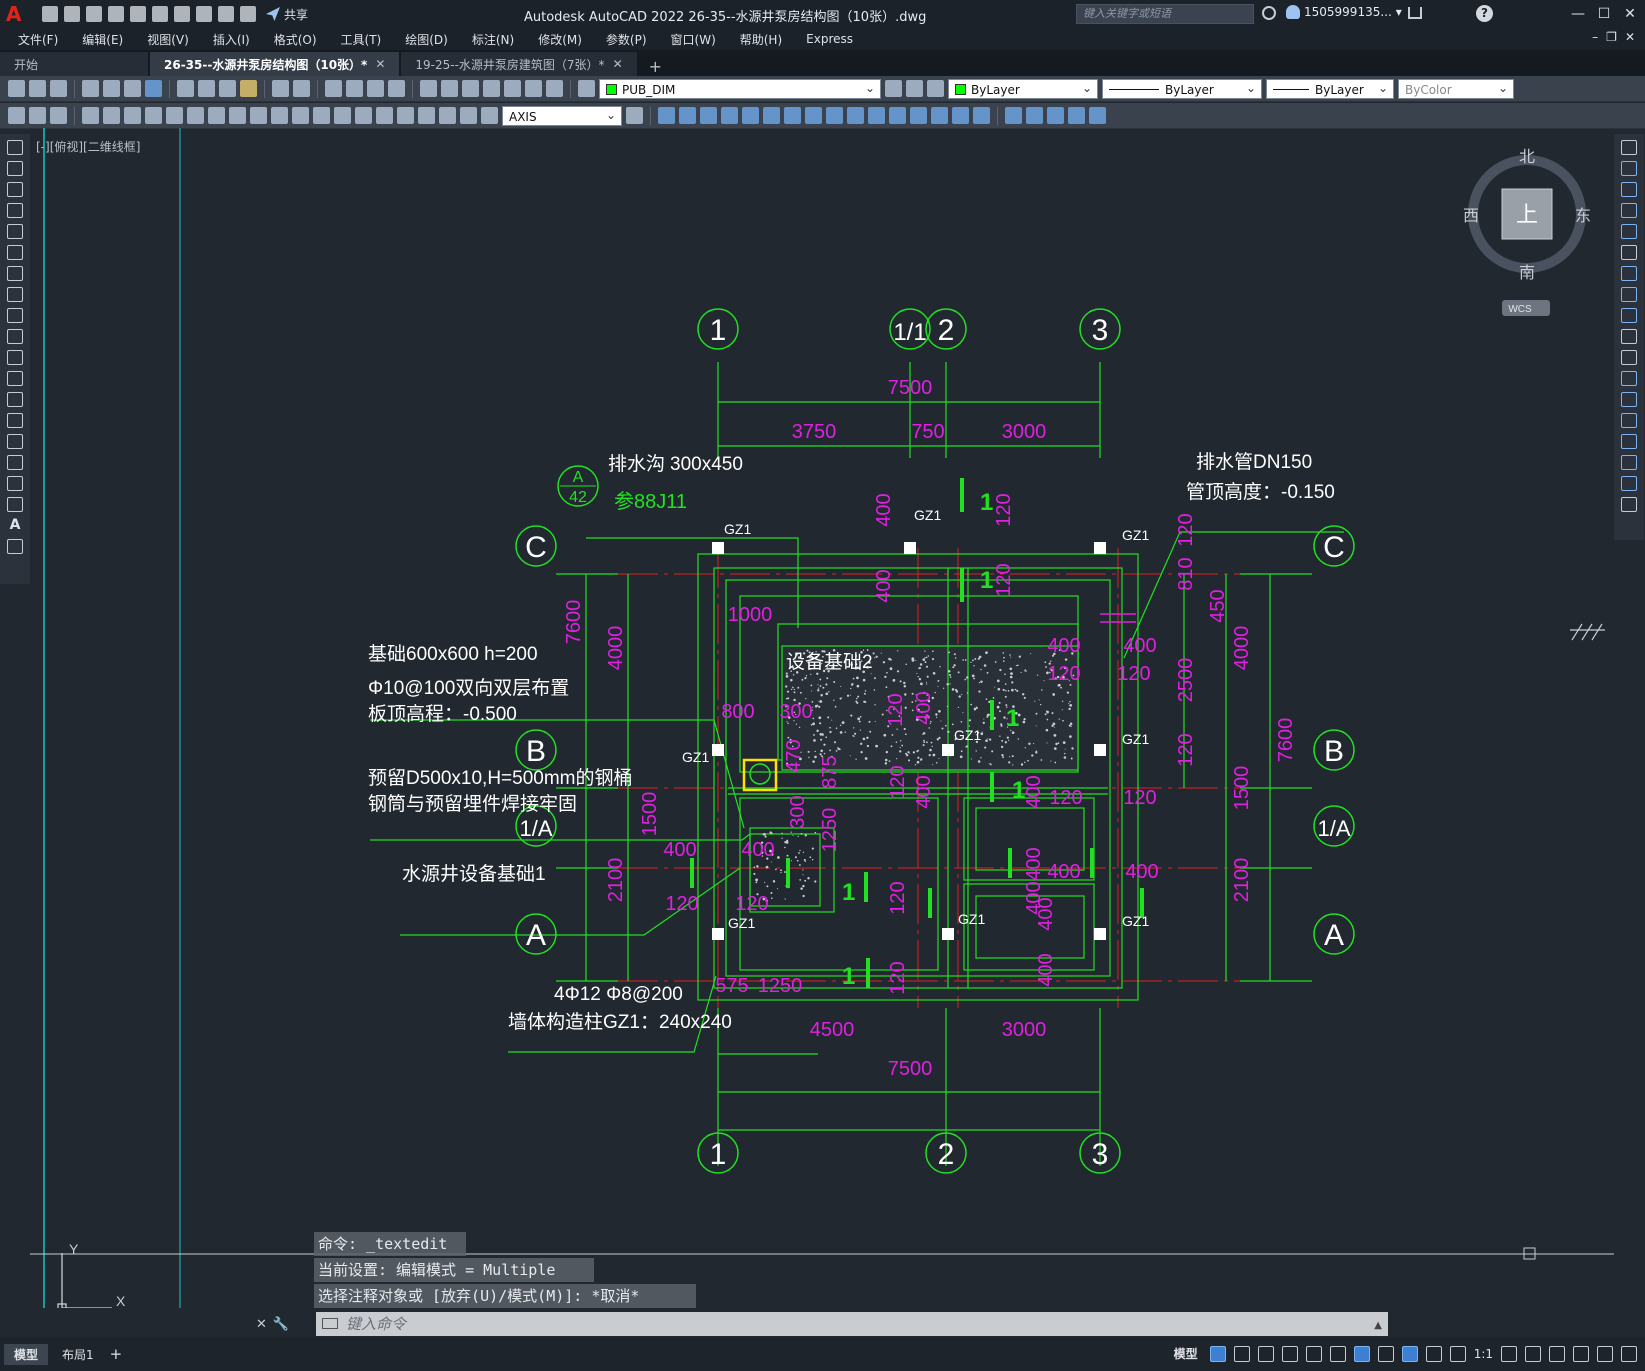 The height and width of the screenshot is (1371, 1645). What do you see at coordinates (153, 88) in the screenshot?
I see `3d-print-icon` at bounding box center [153, 88].